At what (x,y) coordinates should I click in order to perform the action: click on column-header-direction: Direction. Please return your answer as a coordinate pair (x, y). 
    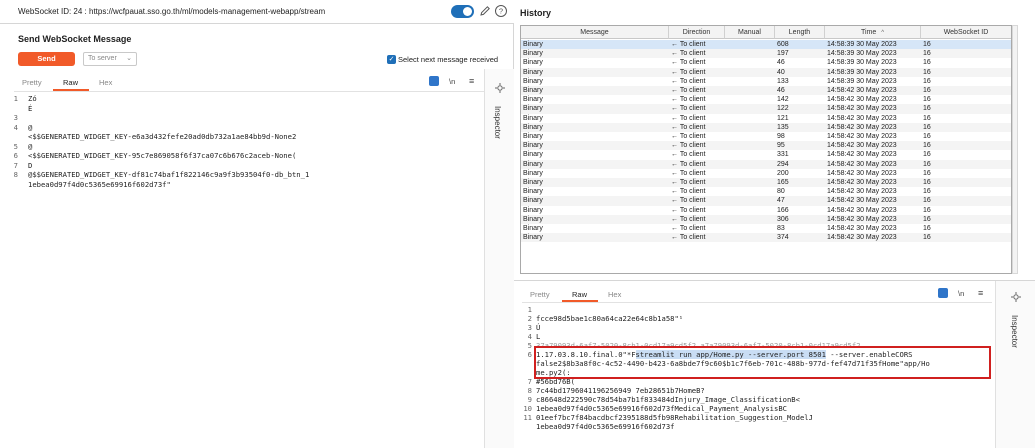
    Looking at the image, I should click on (697, 32).